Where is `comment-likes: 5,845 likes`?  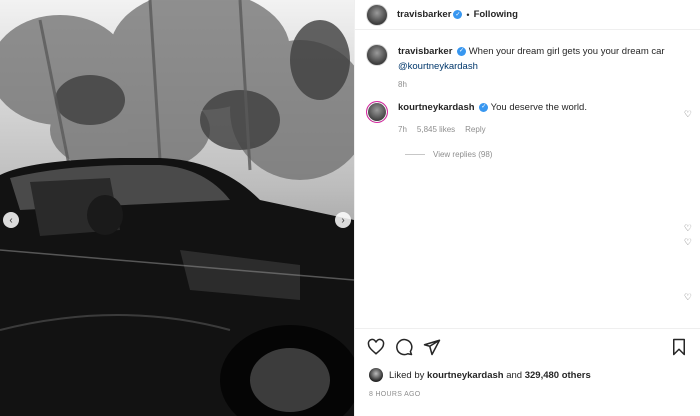 comment-likes: 5,845 likes is located at coordinates (436, 129).